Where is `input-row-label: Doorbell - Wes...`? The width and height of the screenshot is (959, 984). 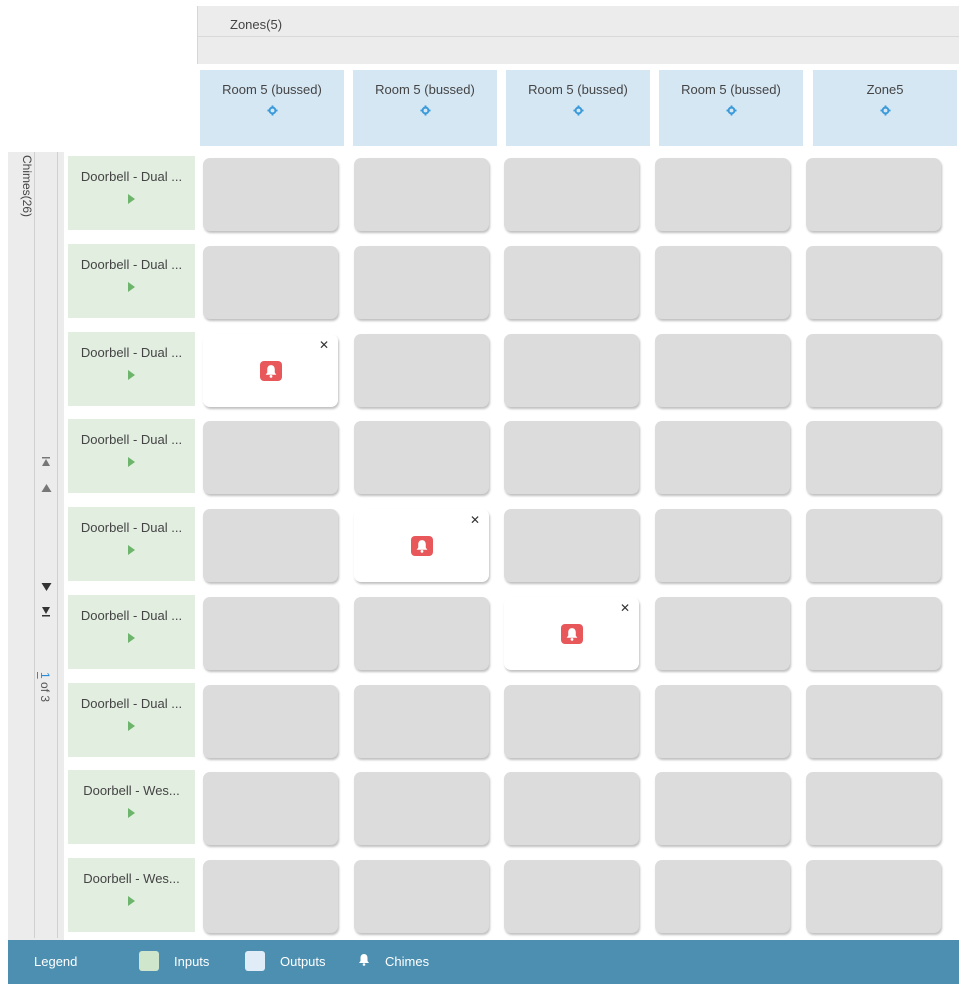
input-row-label: Doorbell - Wes... is located at coordinates (131, 807).